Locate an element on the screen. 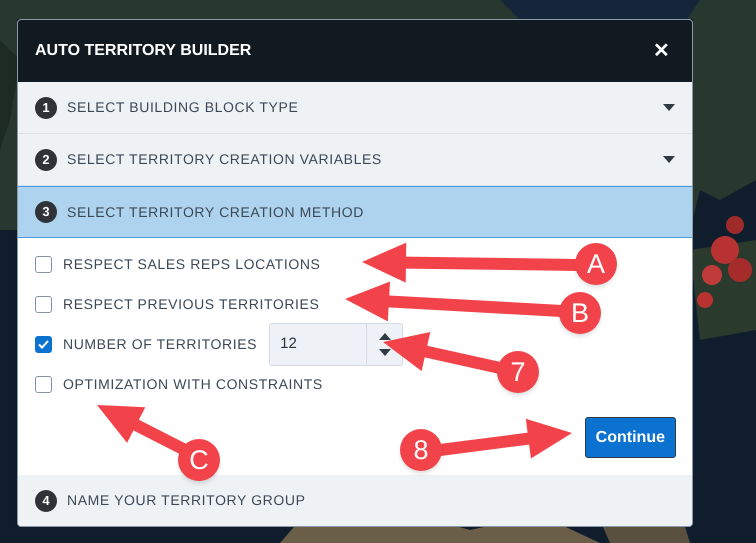  section-title: SELECT TERRITORY CREATION METHOD is located at coordinates (216, 212).